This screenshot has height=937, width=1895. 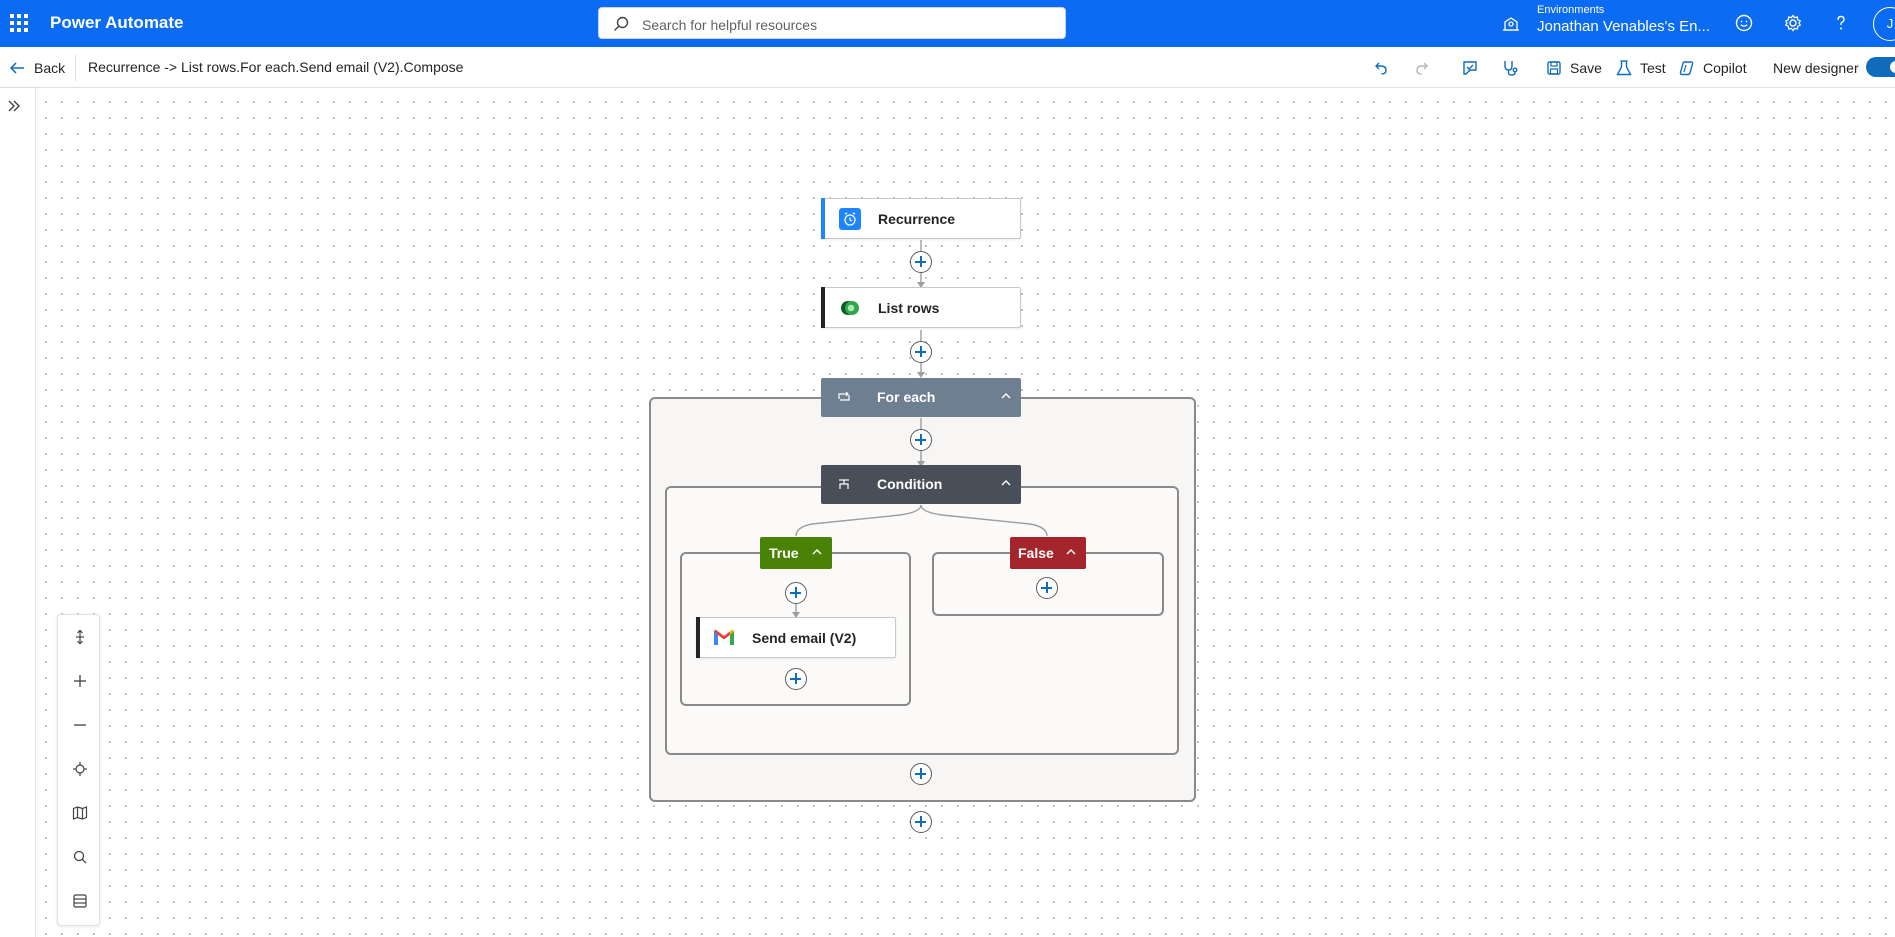 I want to click on condition-label: Condition, so click(x=910, y=484).